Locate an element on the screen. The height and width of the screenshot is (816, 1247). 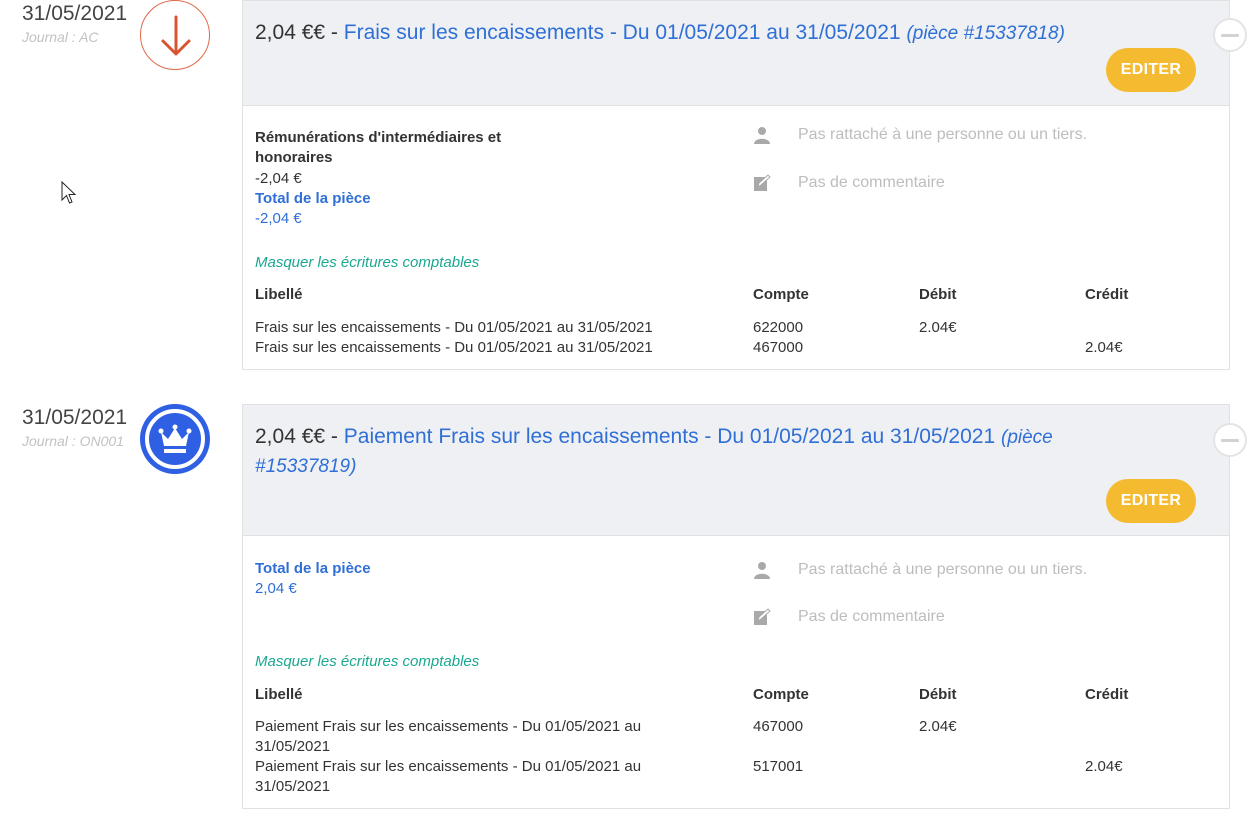
piece-number: (pièce #15337818) is located at coordinates (985, 33).